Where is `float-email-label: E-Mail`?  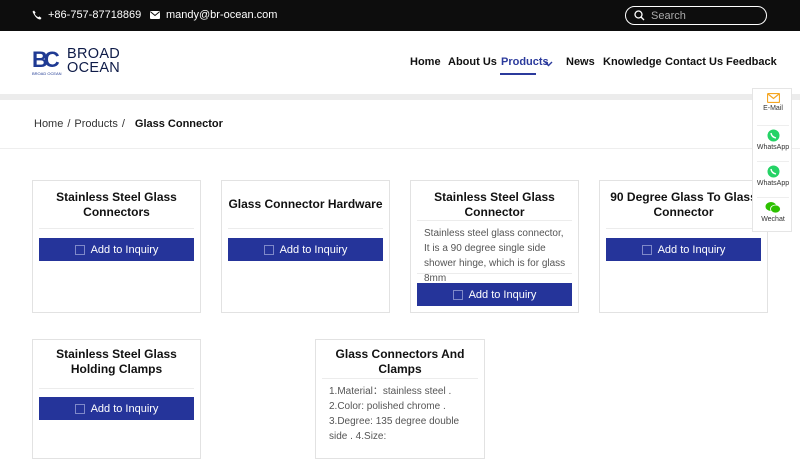
float-email-label: E-Mail is located at coordinates (773, 108).